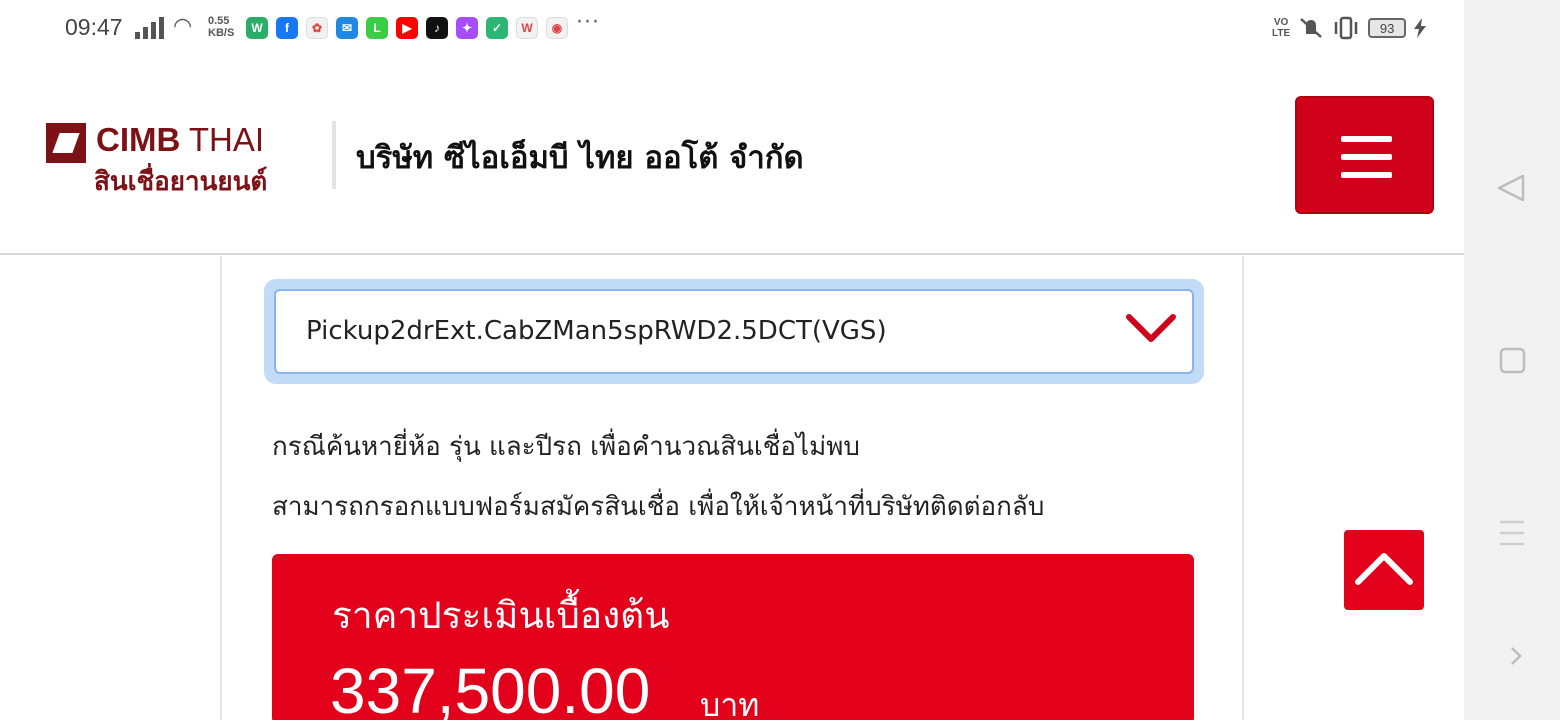 Image resolution: width=1560 pixels, height=720 pixels. What do you see at coordinates (588, 22) in the screenshot?
I see `more-notifications-icon: ···` at bounding box center [588, 22].